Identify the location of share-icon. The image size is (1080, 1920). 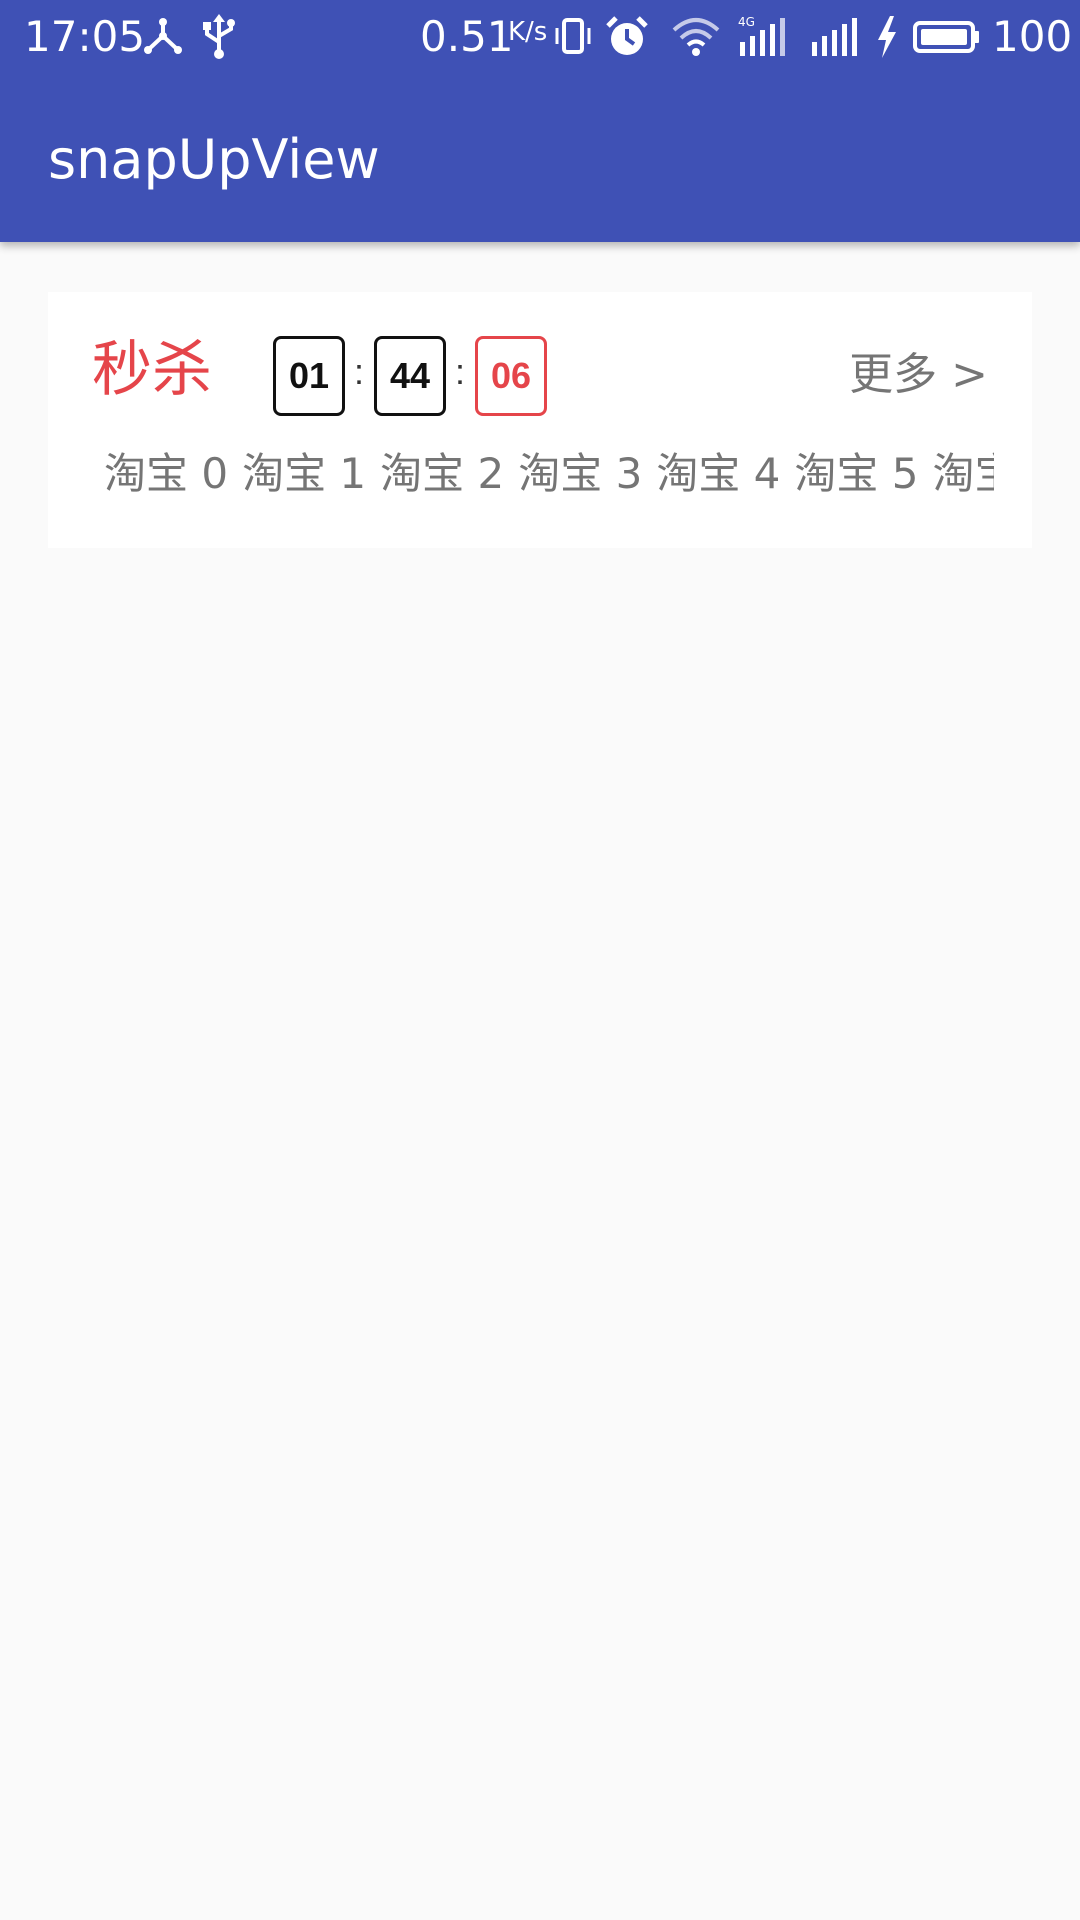
(163, 37).